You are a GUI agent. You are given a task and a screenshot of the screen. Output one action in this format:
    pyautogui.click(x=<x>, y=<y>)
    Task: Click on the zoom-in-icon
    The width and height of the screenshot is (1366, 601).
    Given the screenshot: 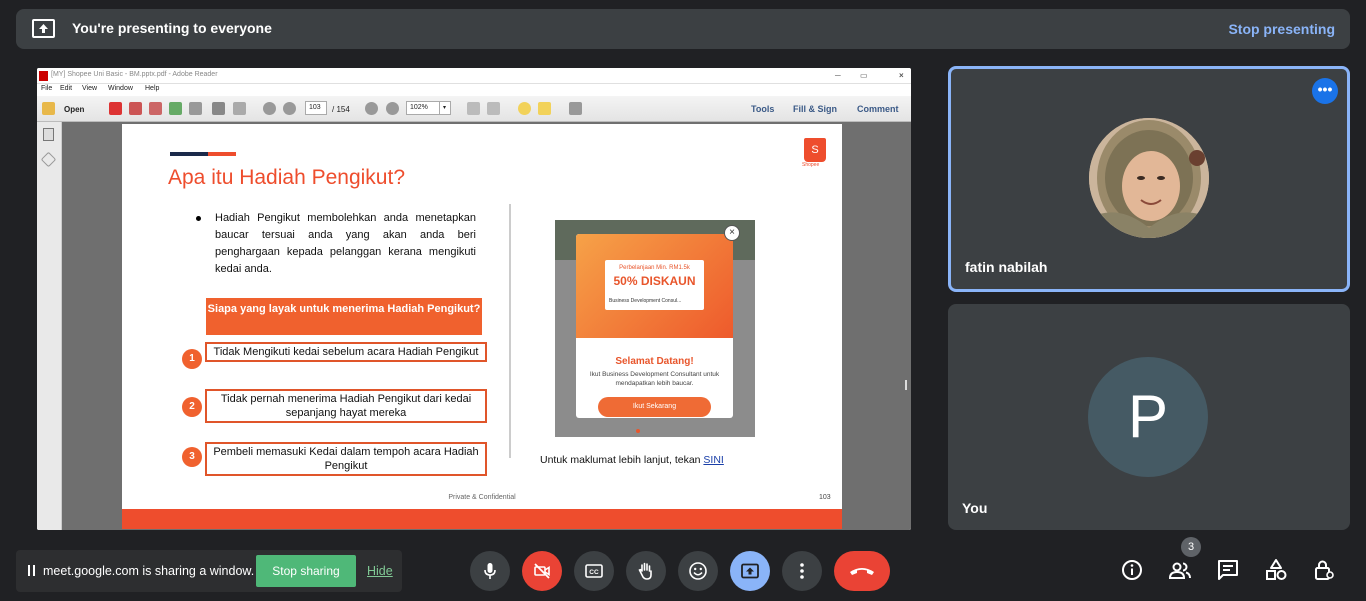 What is the action you would take?
    pyautogui.click(x=392, y=108)
    